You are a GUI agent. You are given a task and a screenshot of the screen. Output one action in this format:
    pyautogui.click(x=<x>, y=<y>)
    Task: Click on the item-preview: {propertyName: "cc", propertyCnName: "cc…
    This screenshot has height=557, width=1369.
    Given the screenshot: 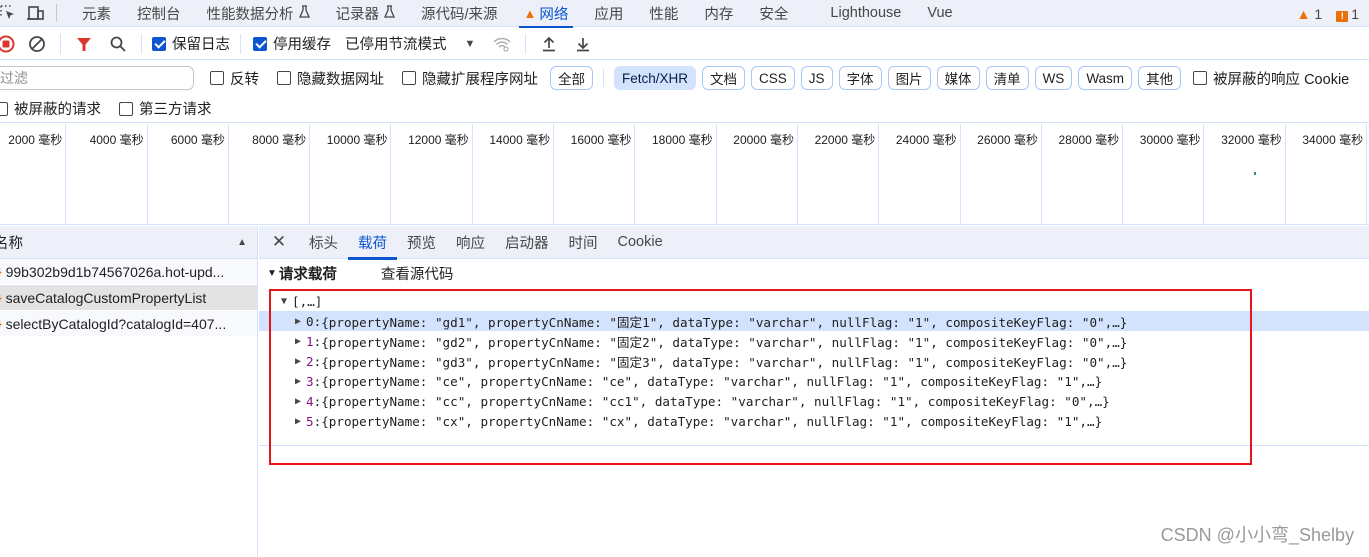 What is the action you would take?
    pyautogui.click(x=715, y=401)
    